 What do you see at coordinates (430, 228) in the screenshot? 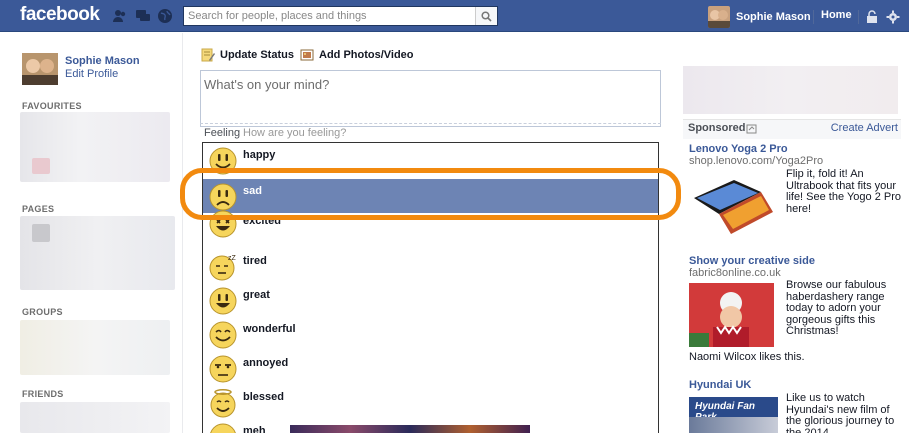
I see `feeling-option-excited: excited` at bounding box center [430, 228].